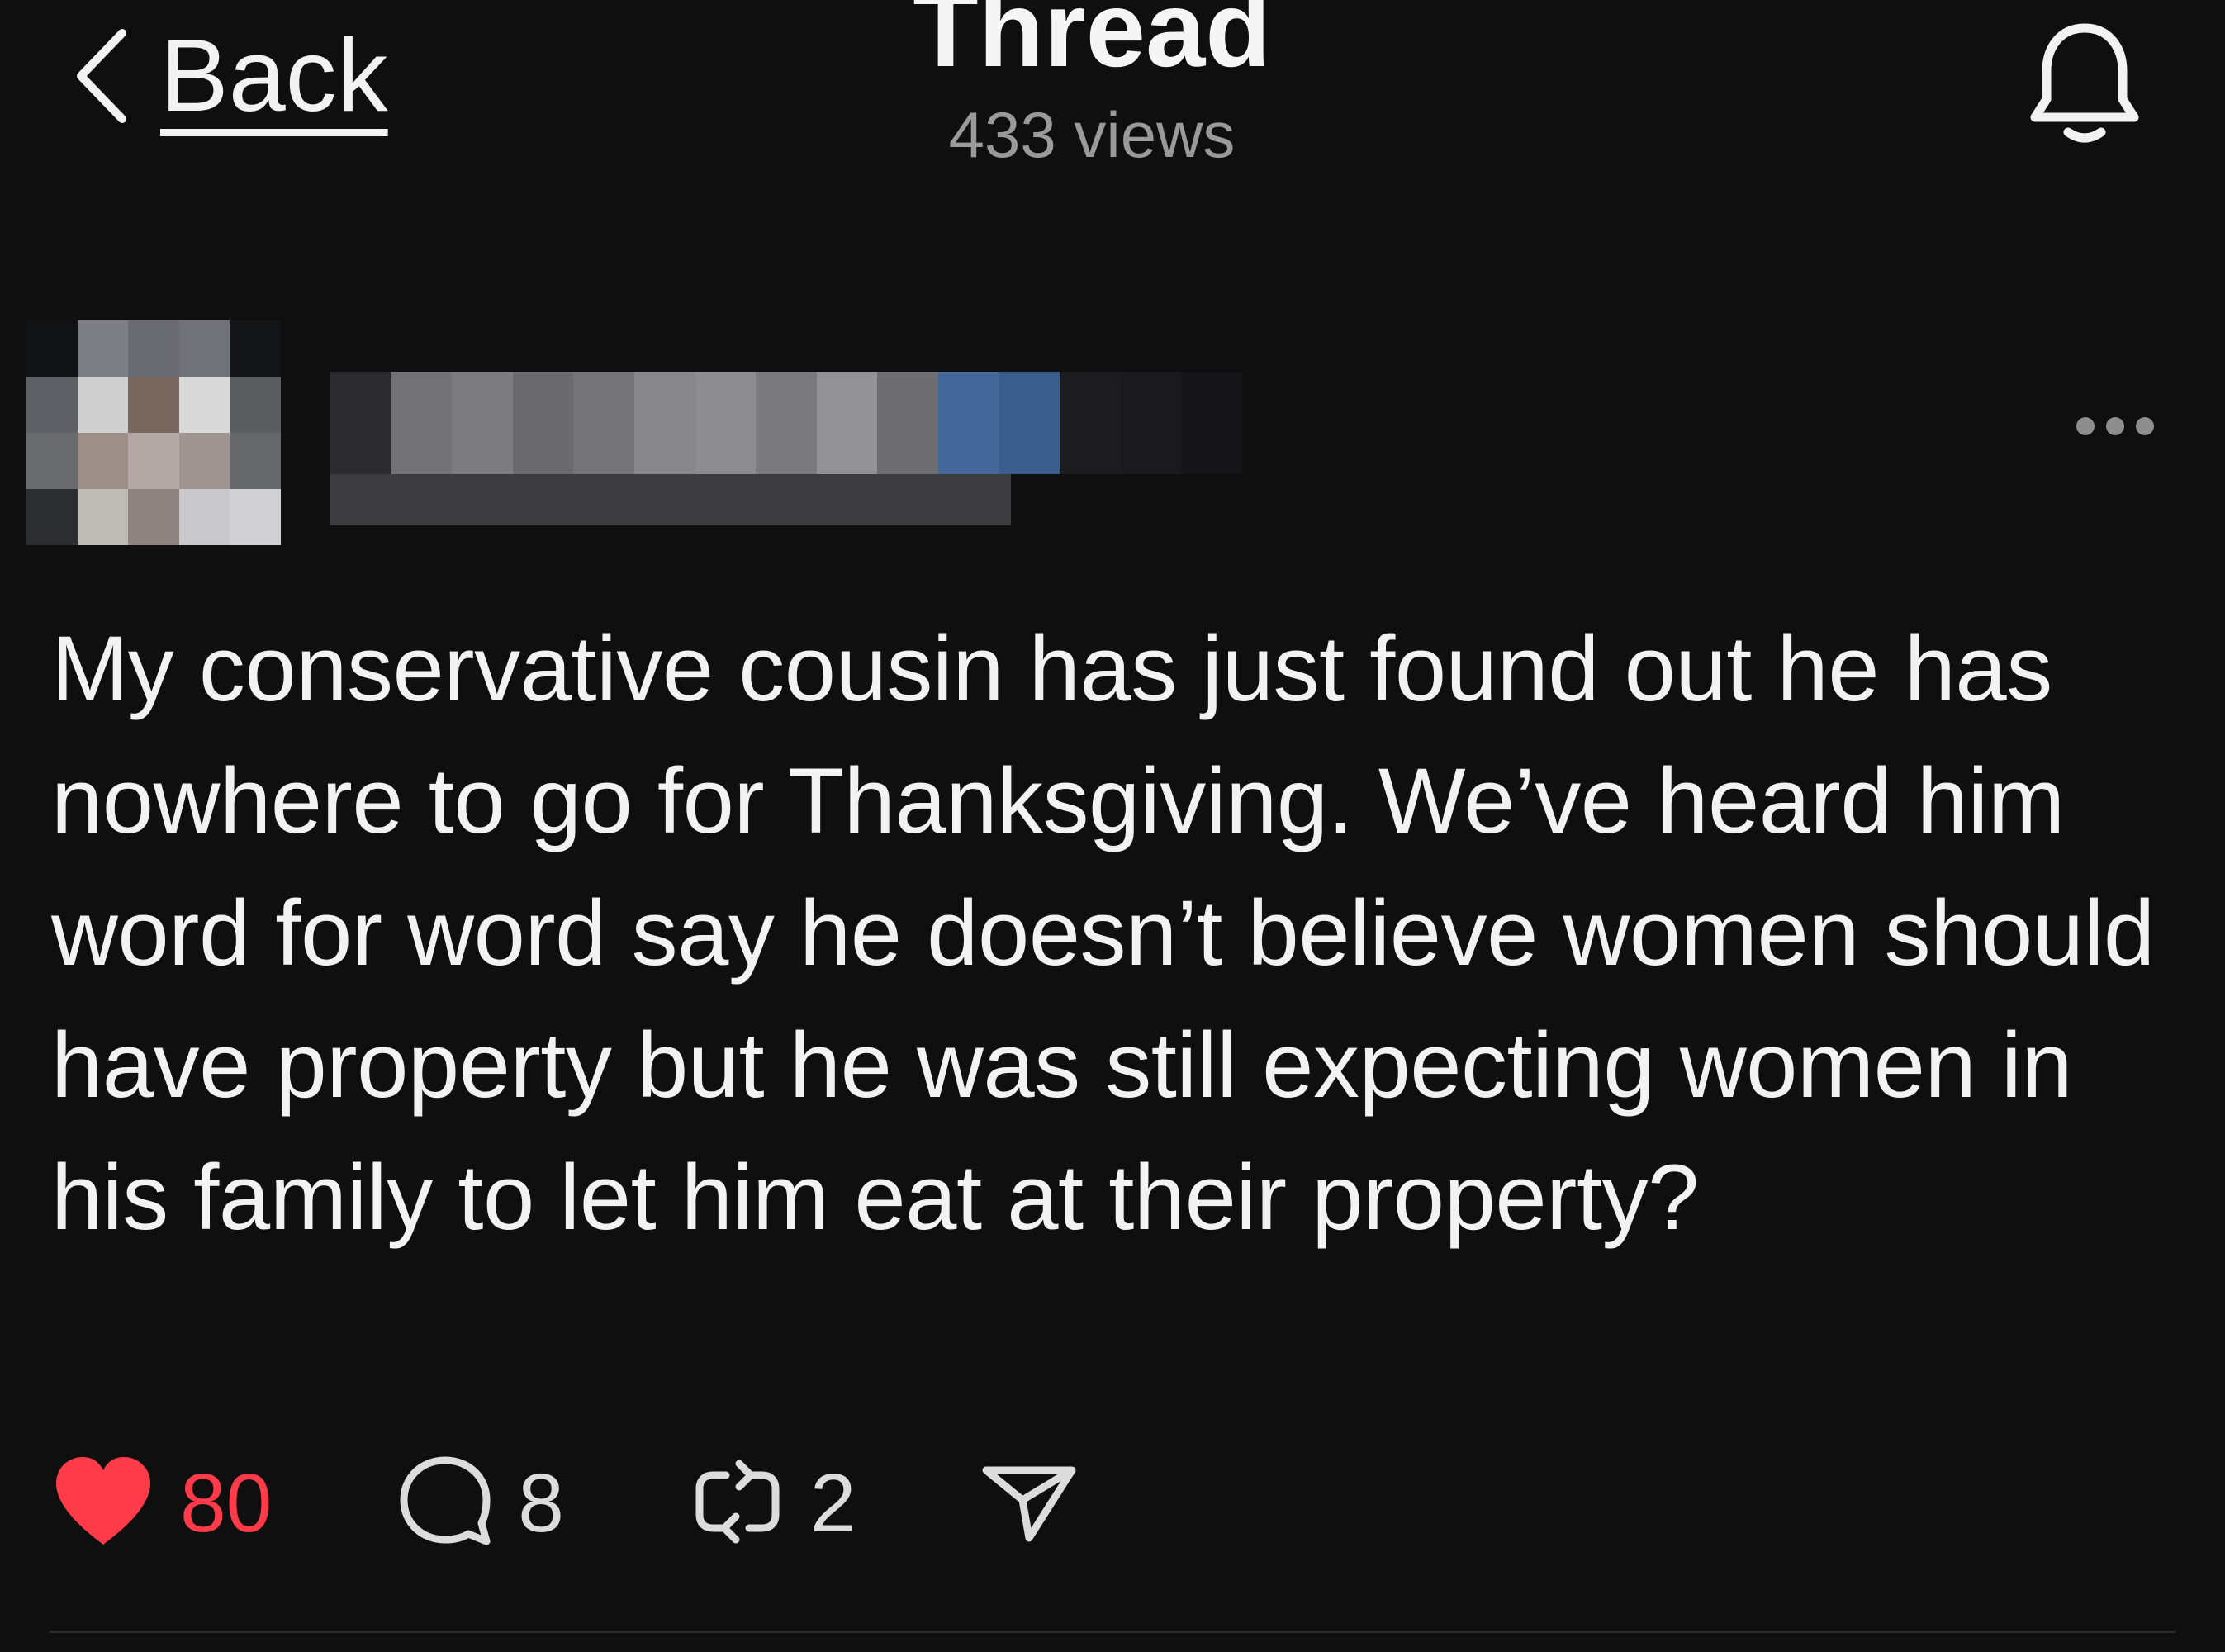 Image resolution: width=2225 pixels, height=1652 pixels. What do you see at coordinates (541, 1503) in the screenshot?
I see `reply-count: 8` at bounding box center [541, 1503].